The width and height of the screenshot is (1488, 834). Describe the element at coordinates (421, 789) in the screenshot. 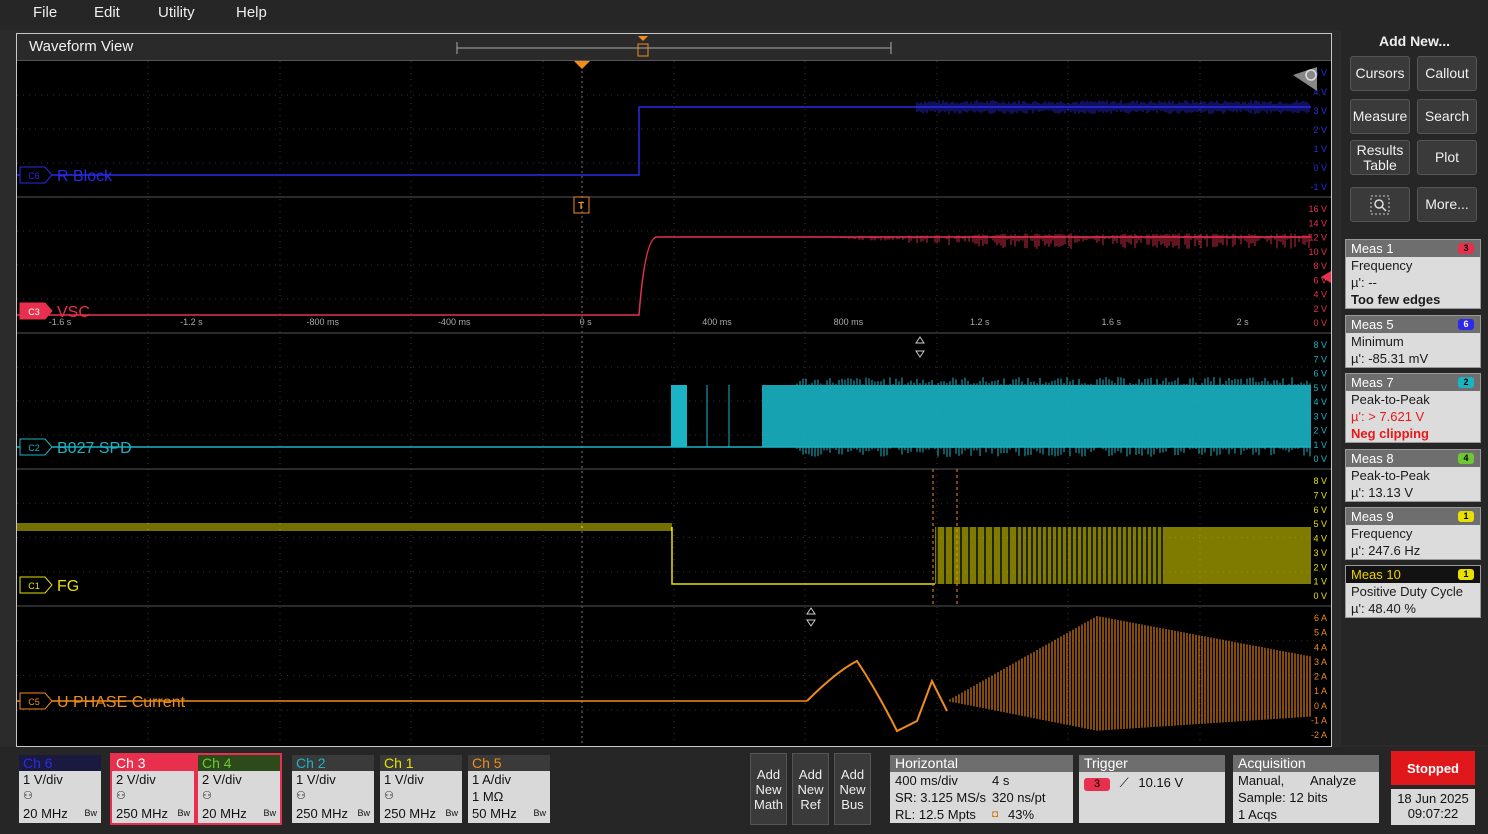

I see `channel-badge-ch-1: Ch 11 V/div ⚇ 250 MHz Bw` at that location.